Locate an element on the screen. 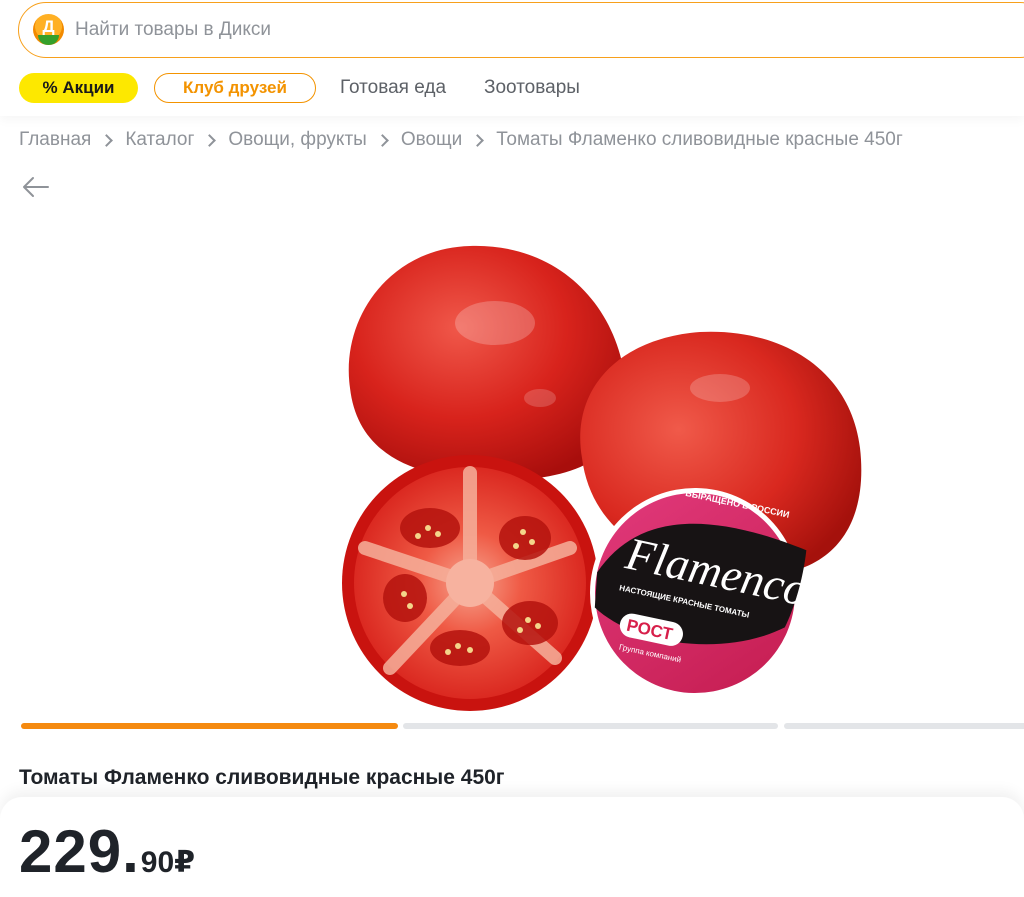  breadcrumb-item-vegetables-fruits: Овощи, фрукты is located at coordinates (297, 140).